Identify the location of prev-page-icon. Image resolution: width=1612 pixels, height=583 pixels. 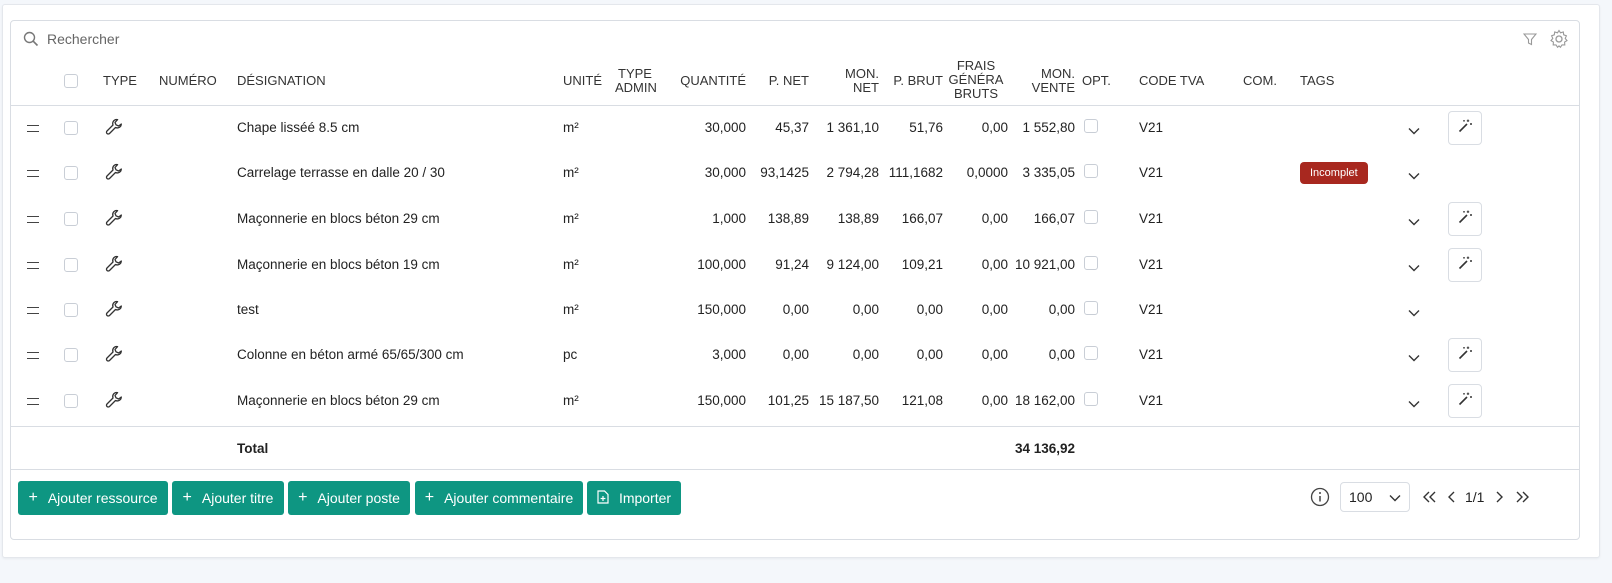
(1452, 499).